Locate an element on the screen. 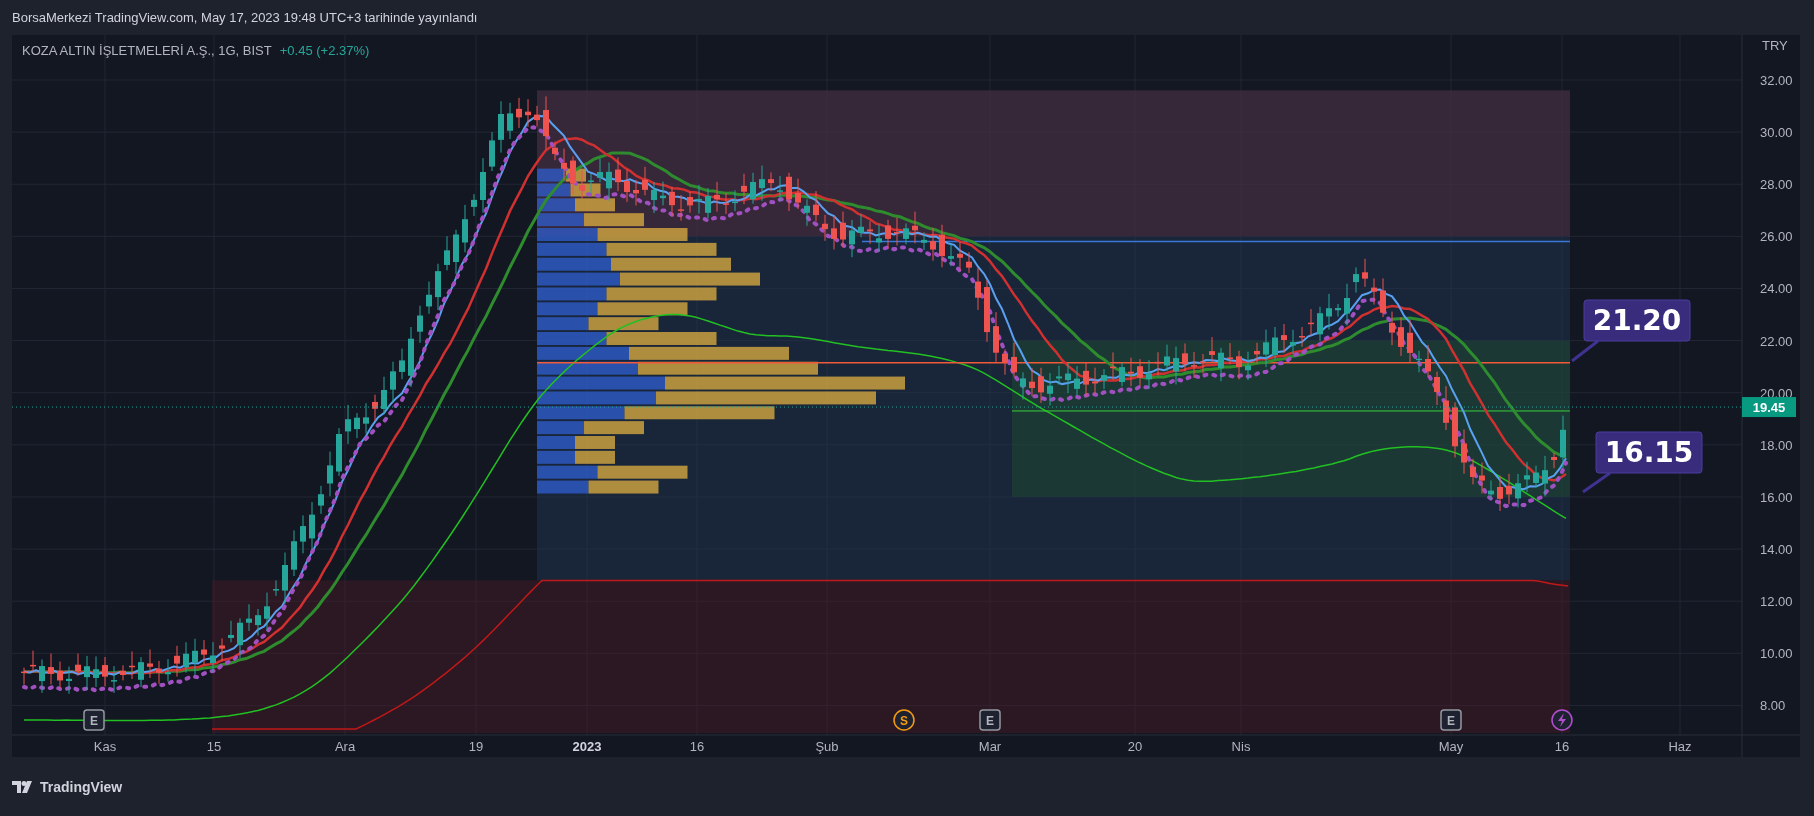 The image size is (1814, 816). price-tick: 14.00 is located at coordinates (1776, 550).